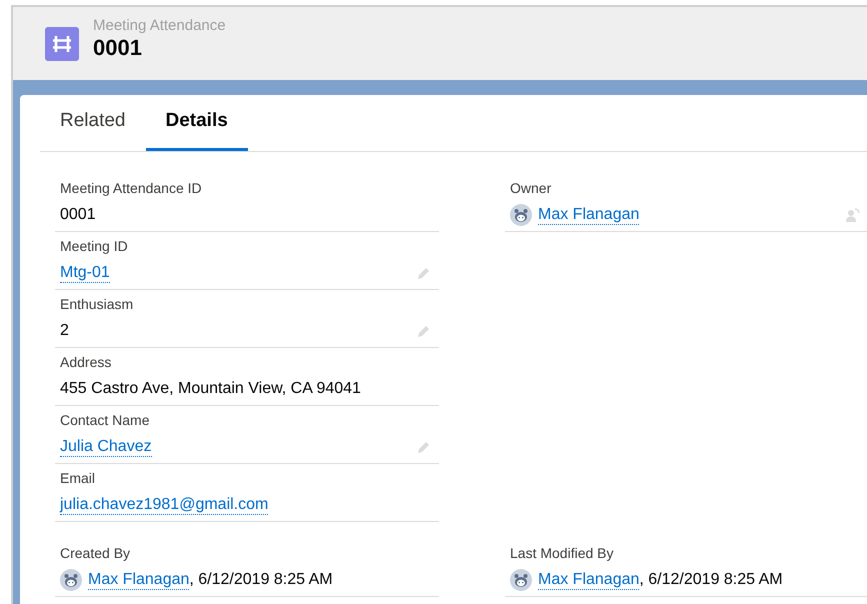 The height and width of the screenshot is (604, 867). Describe the element at coordinates (118, 47) in the screenshot. I see `record-title: 0001` at that location.